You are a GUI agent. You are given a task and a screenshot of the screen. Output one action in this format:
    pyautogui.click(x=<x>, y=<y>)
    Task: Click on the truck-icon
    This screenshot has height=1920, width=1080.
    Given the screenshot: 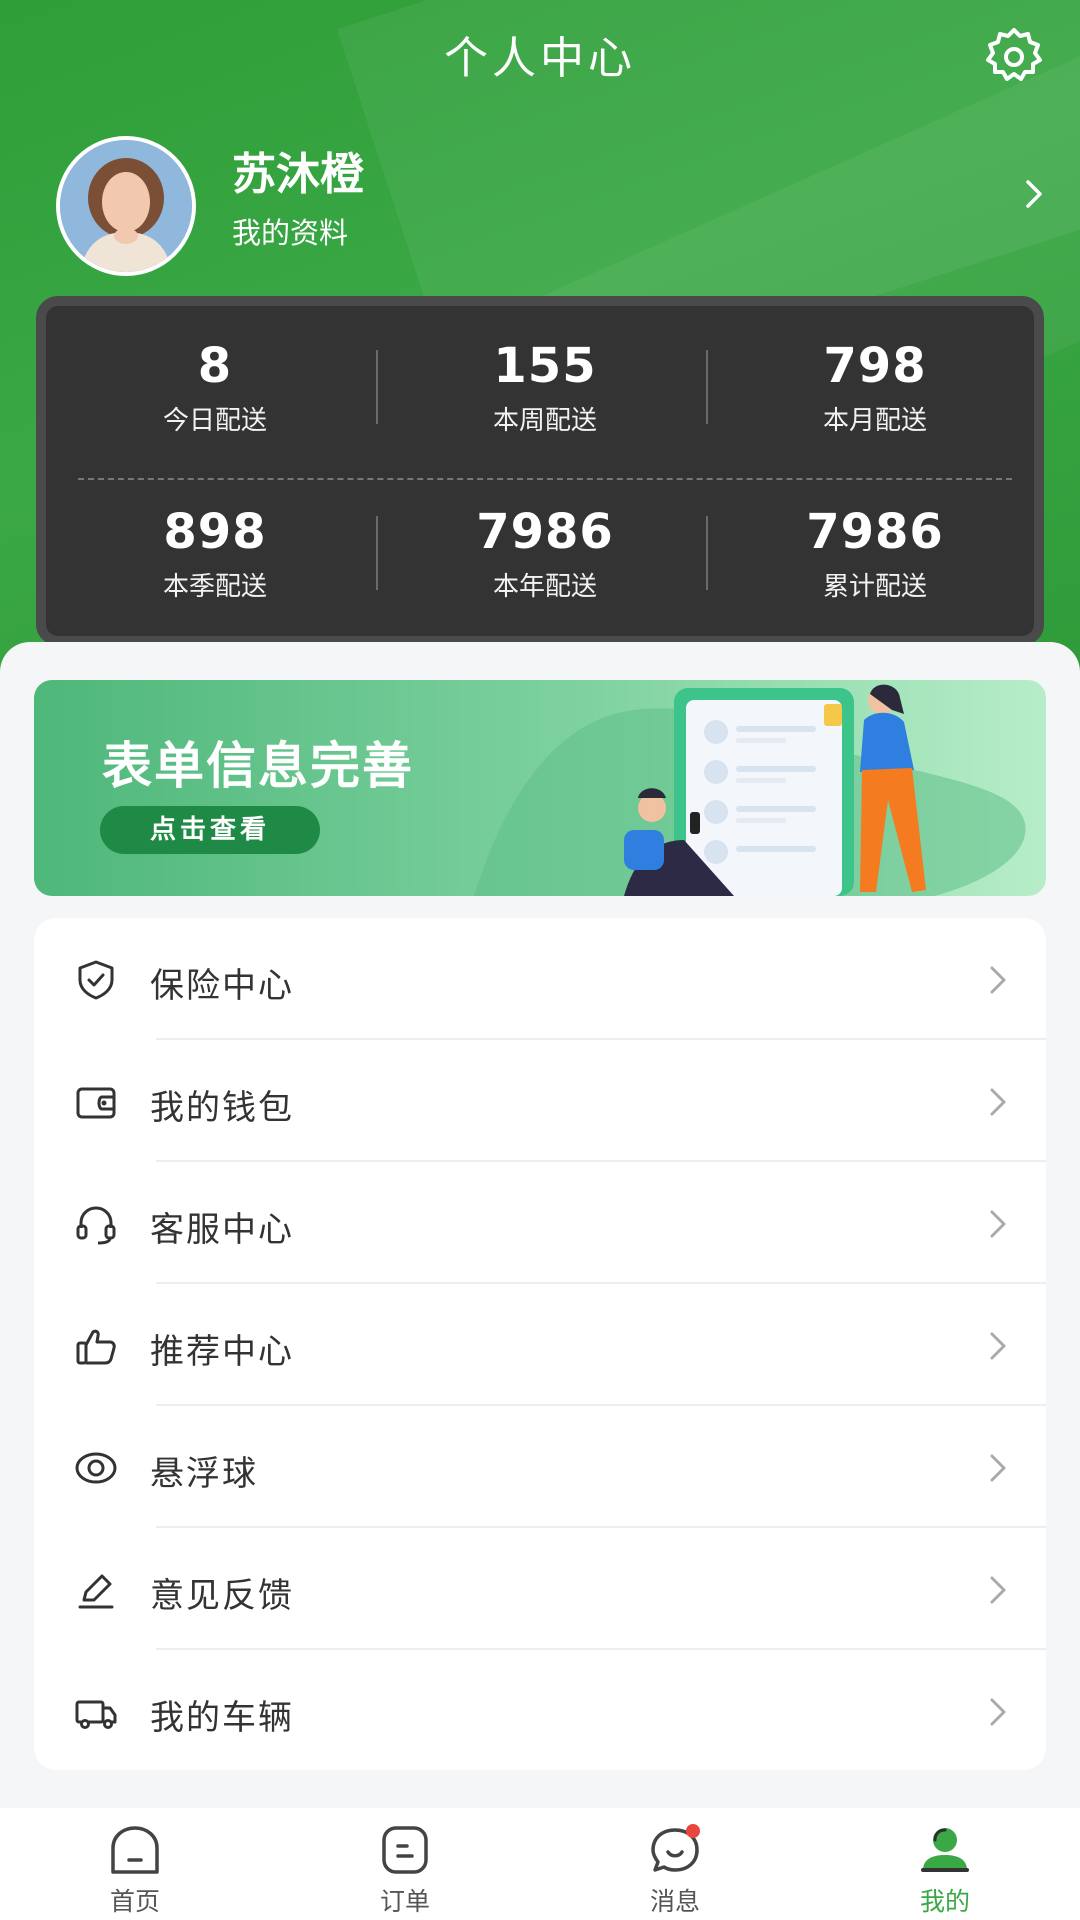 What is the action you would take?
    pyautogui.click(x=96, y=1714)
    